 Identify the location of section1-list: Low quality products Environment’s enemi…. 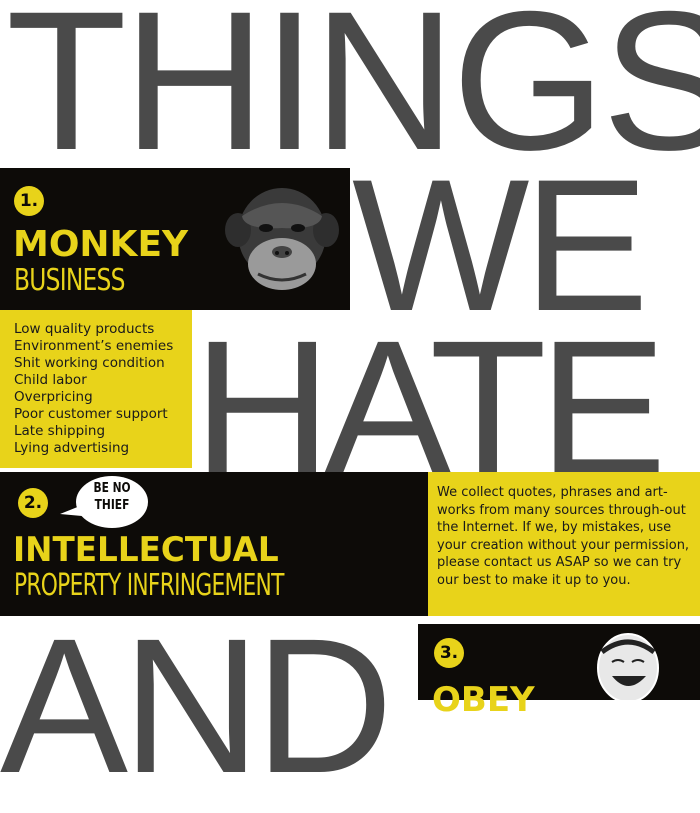
(93, 389).